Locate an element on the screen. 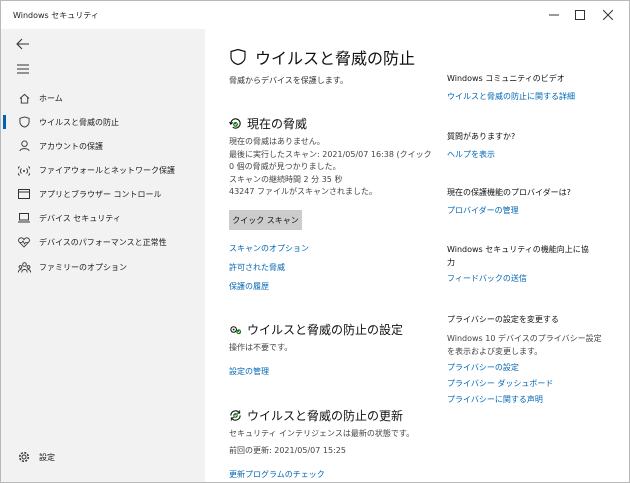 The image size is (630, 483). sidebar-item-label: ホーム is located at coordinates (51, 98).